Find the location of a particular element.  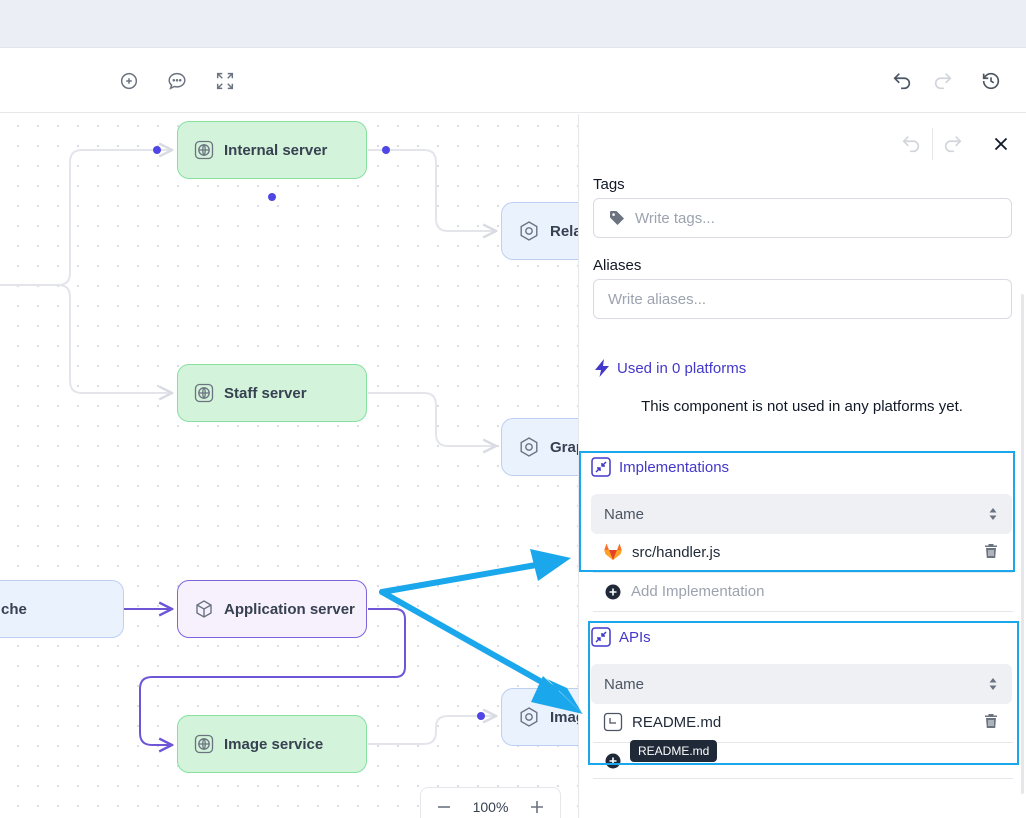

node-image-service: Image service is located at coordinates (272, 744).